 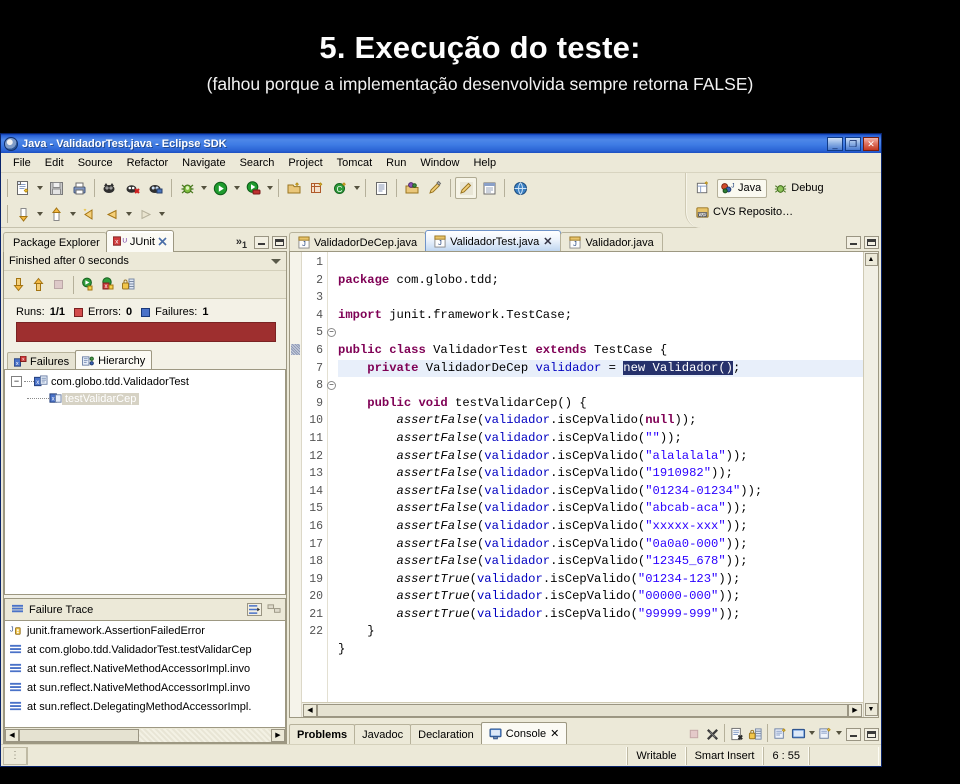 What do you see at coordinates (354, 163) in the screenshot?
I see `menu-tomcat: Tomcat` at bounding box center [354, 163].